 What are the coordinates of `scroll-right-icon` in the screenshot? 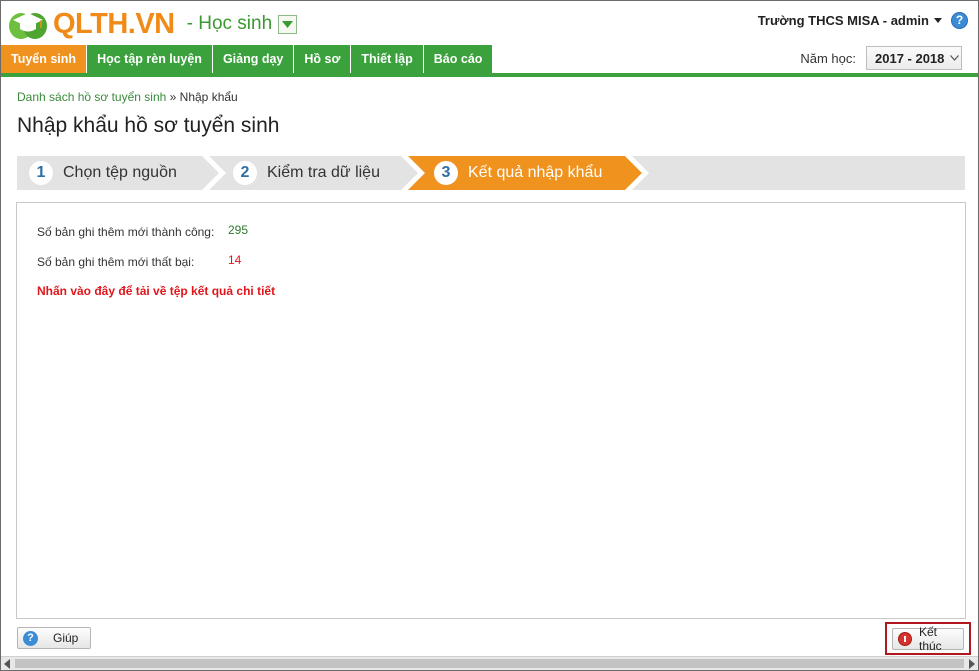 It's located at (972, 664).